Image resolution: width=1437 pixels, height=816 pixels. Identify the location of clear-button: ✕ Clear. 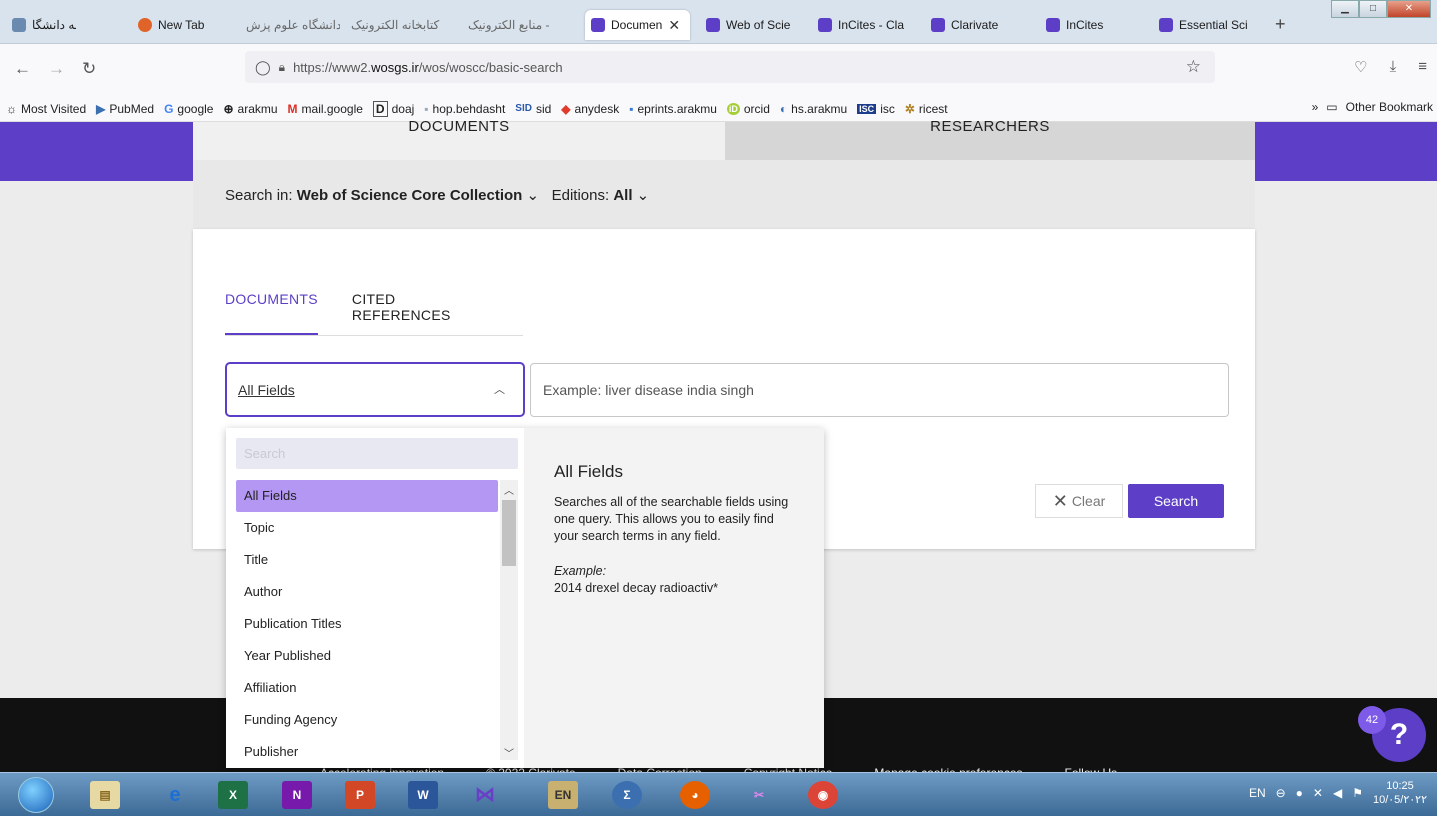
(1079, 501).